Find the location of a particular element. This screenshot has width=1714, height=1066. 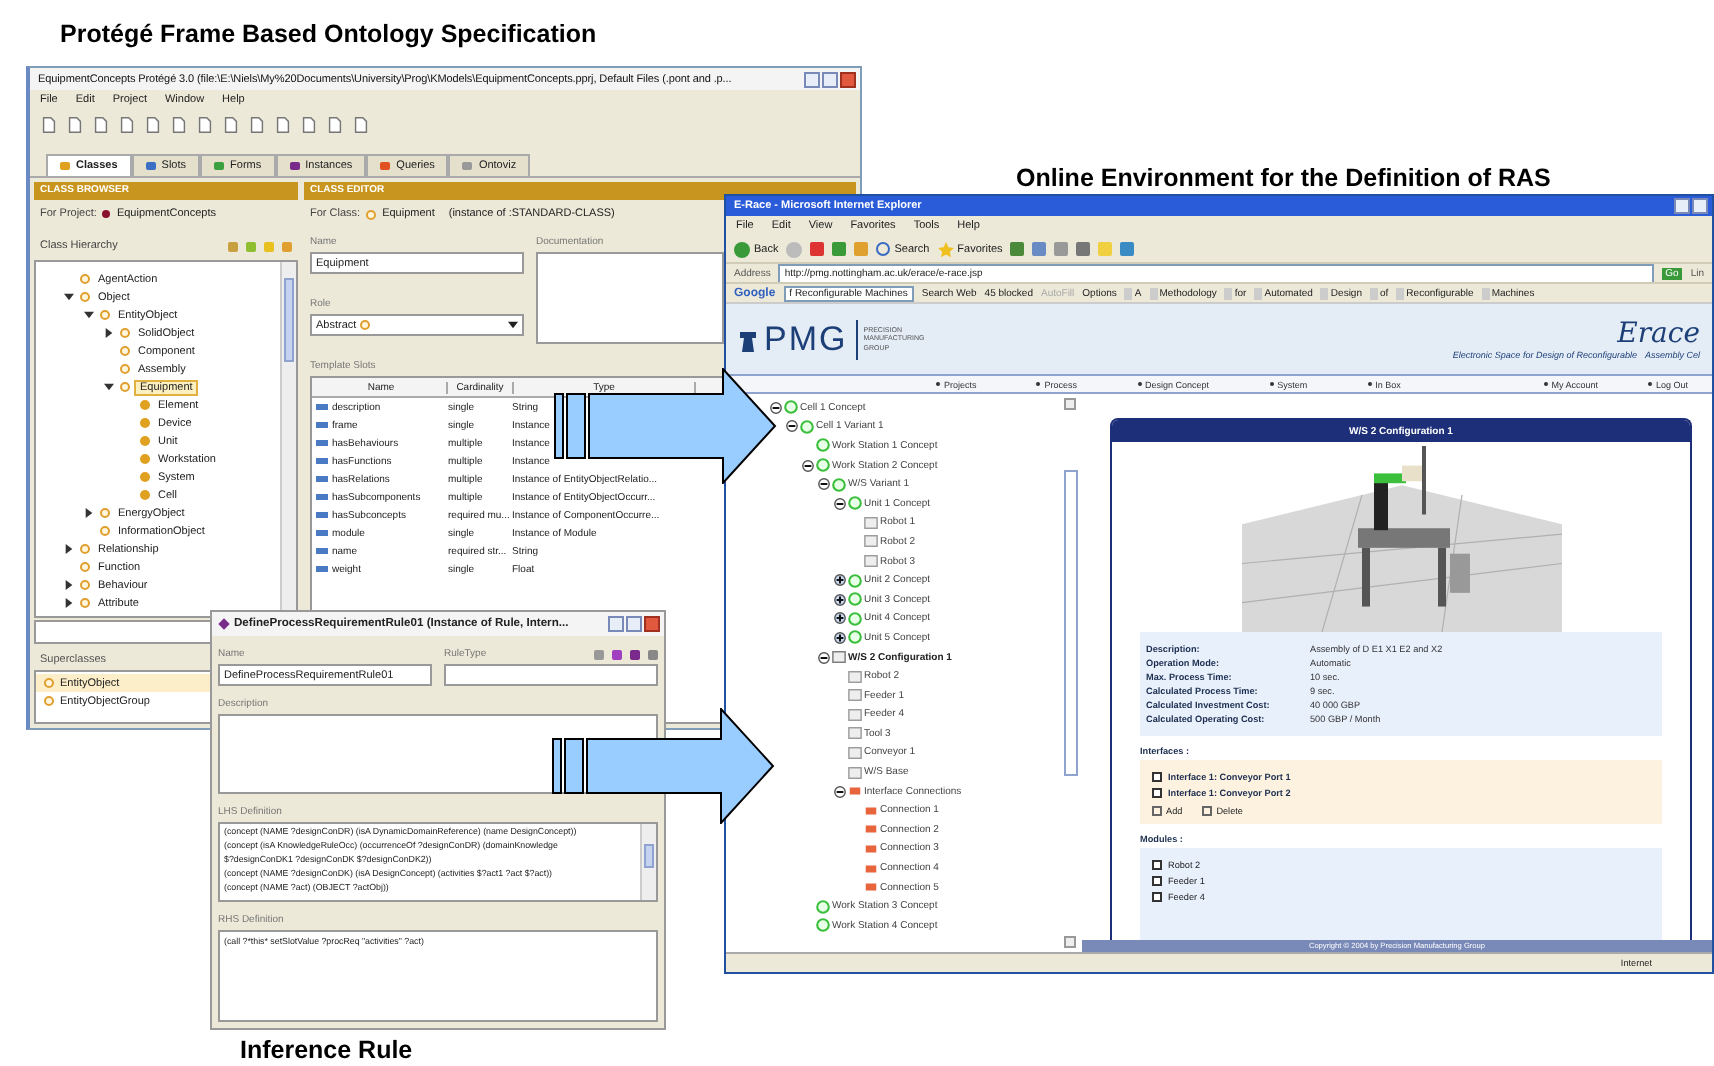

erace-logo: Erace is located at coordinates (1658, 334).